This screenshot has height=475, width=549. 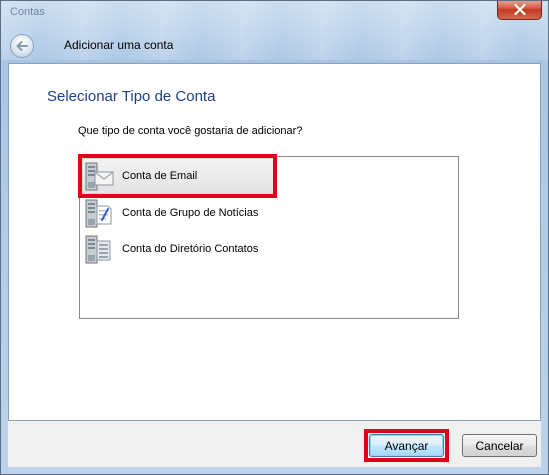 I want to click on directory-server-icon, so click(x=99, y=249).